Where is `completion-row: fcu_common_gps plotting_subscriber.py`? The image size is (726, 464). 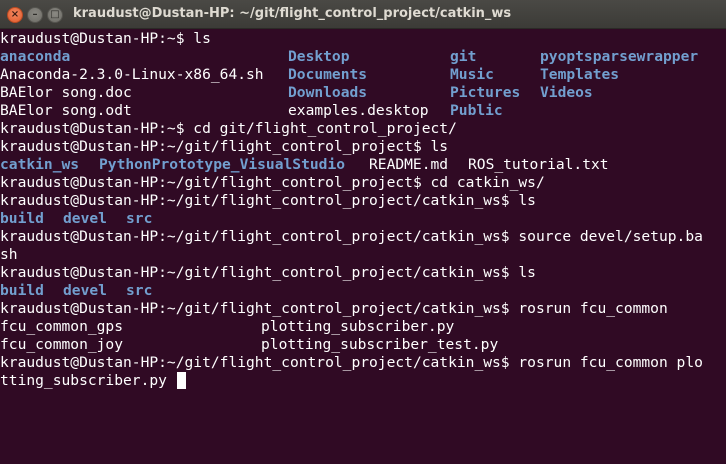 completion-row: fcu_common_gps plotting_subscriber.py is located at coordinates (355, 327).